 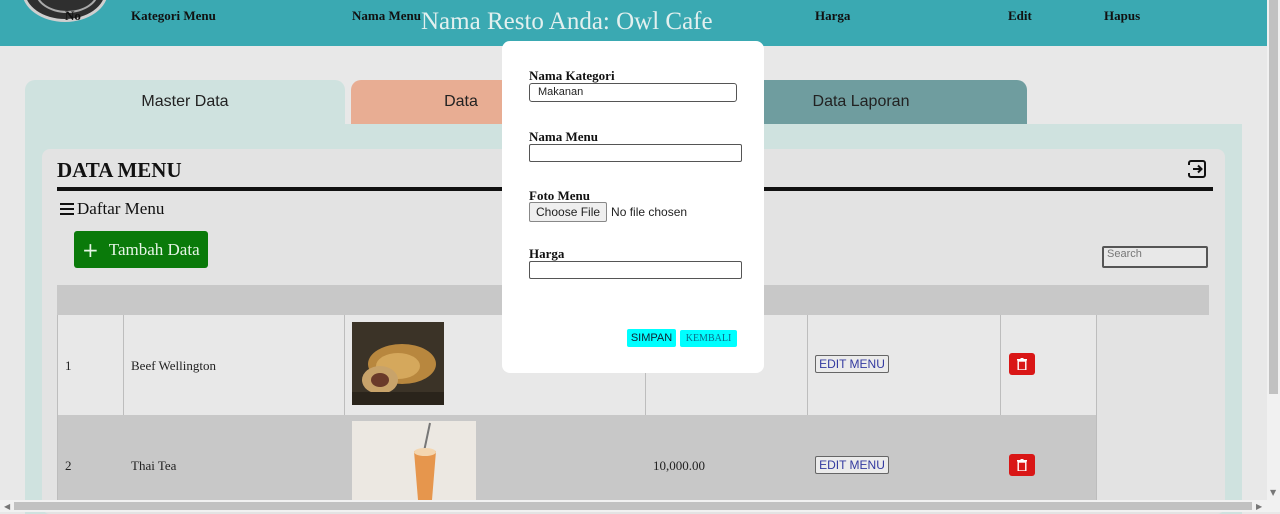 I want to click on tab-data-label: Data, so click(x=461, y=101).